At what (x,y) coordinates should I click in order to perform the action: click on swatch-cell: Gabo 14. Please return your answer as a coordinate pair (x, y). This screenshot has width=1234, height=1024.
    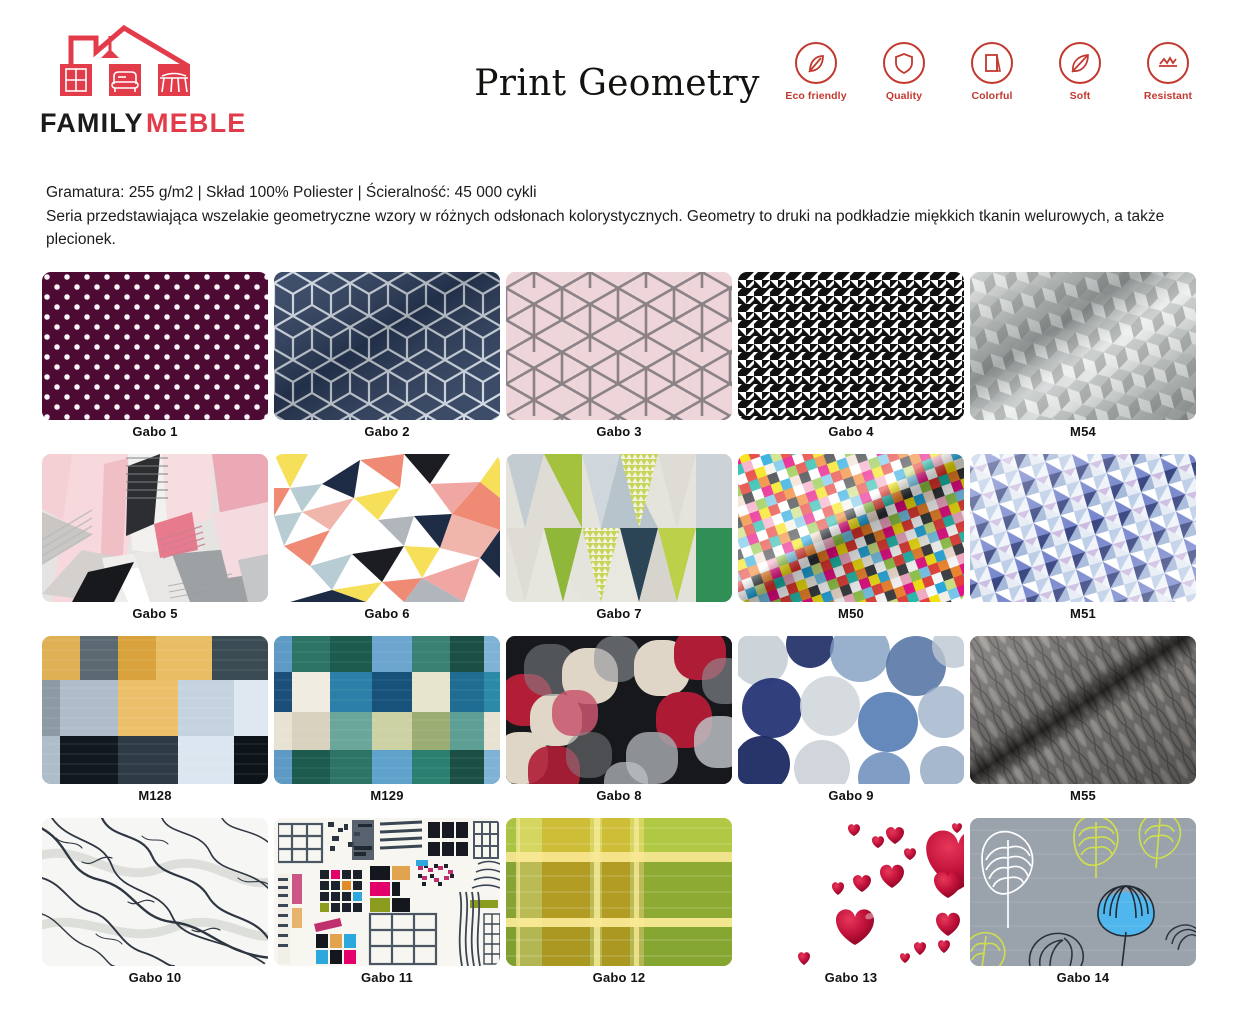
    Looking at the image, I should click on (1083, 909).